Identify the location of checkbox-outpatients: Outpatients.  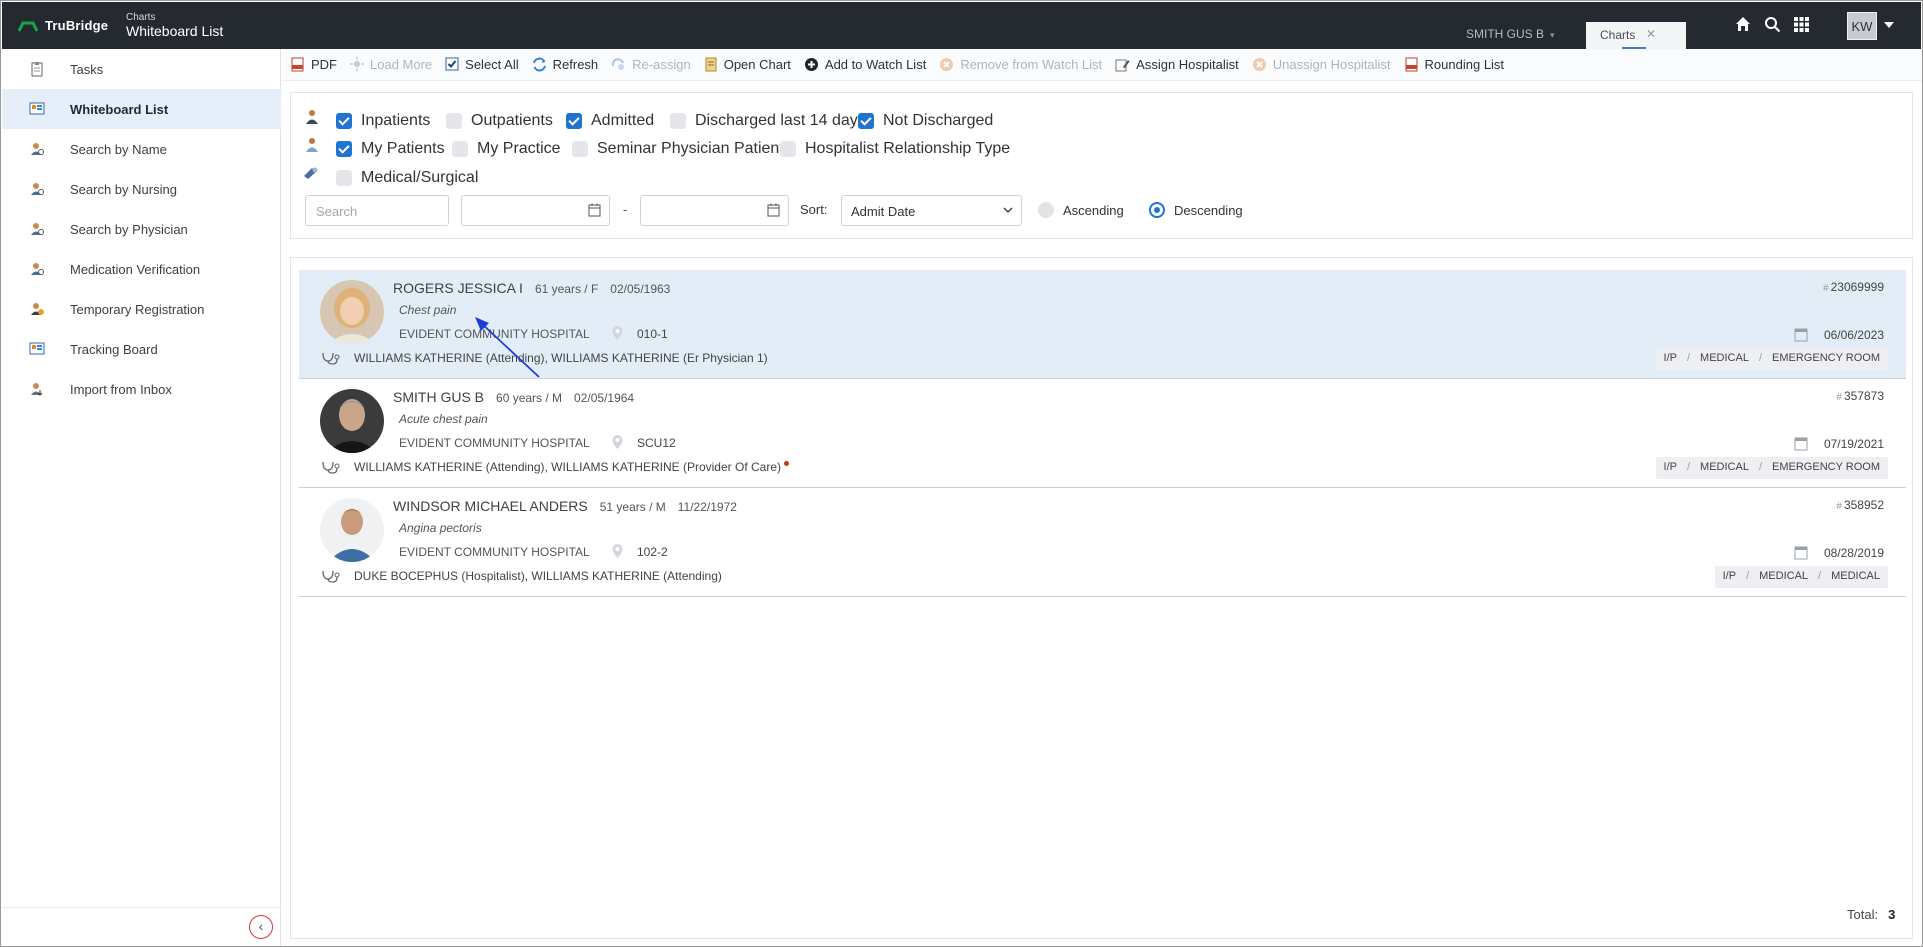
(499, 121).